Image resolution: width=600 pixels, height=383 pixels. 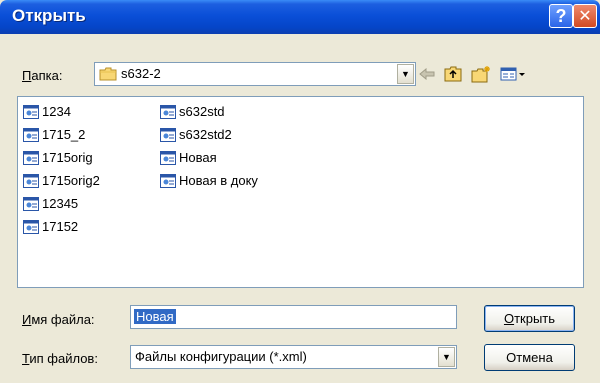 I want to click on title-bar: Открыть ? ✕, so click(x=300, y=17).